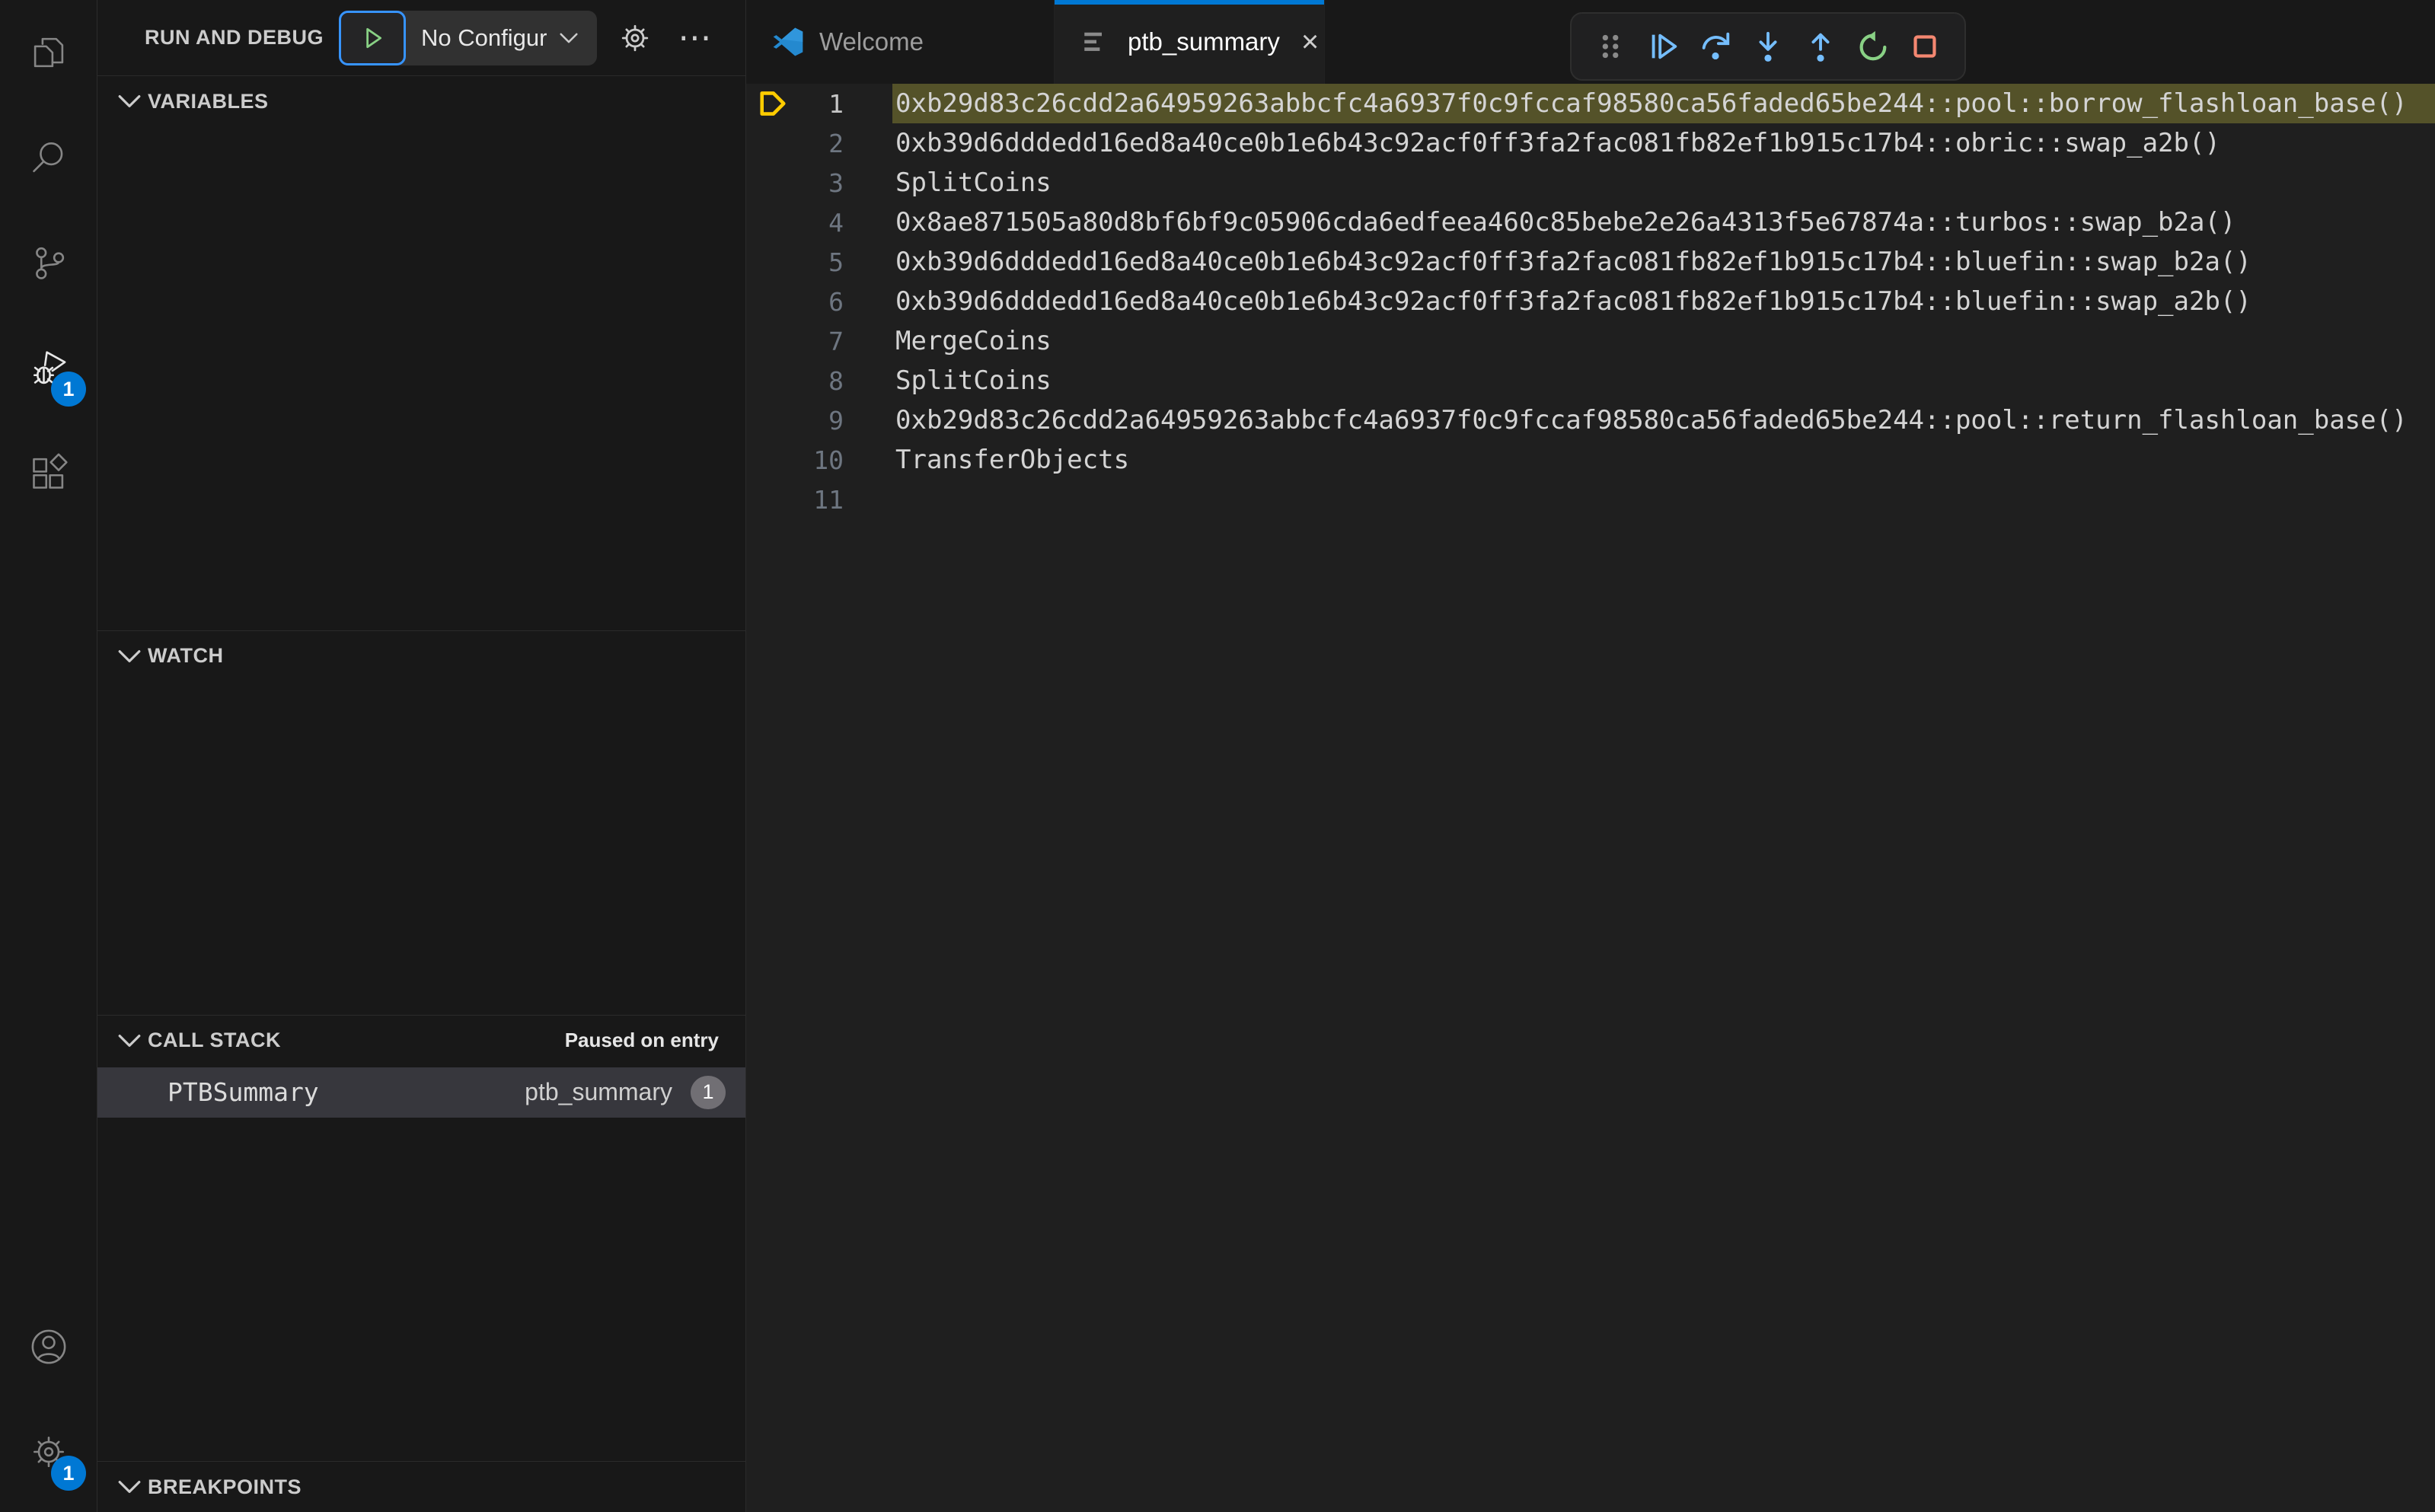 Image resolution: width=2435 pixels, height=1512 pixels. I want to click on source-control-icon, so click(48, 262).